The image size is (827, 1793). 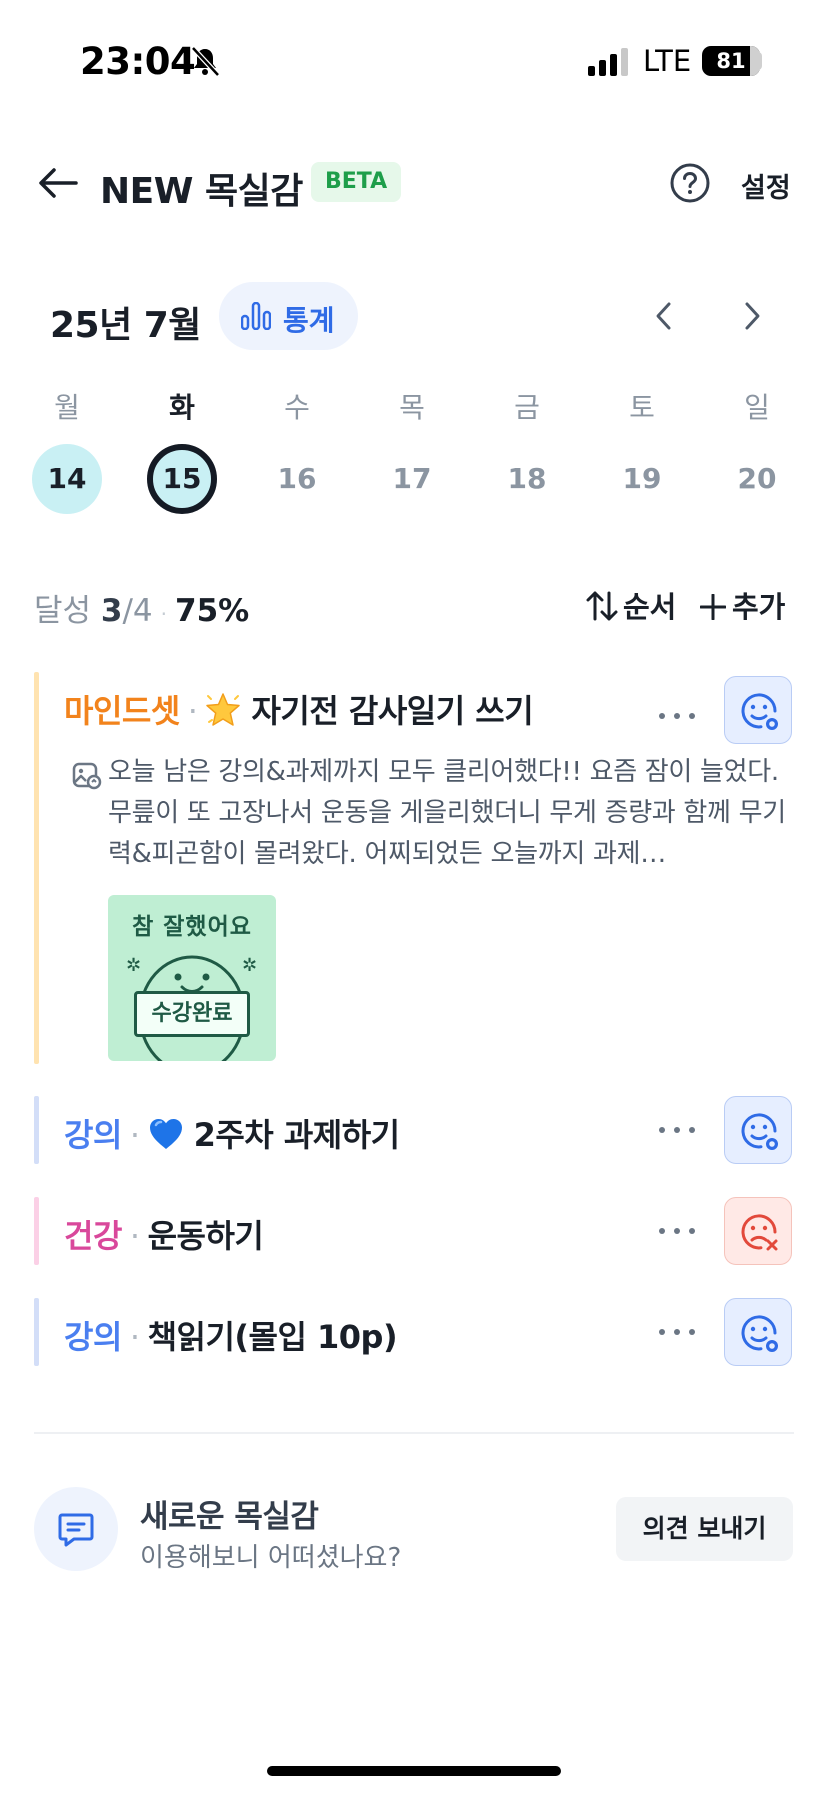 I want to click on app-header: NEW 목실감 BETA 설정, so click(x=413, y=183).